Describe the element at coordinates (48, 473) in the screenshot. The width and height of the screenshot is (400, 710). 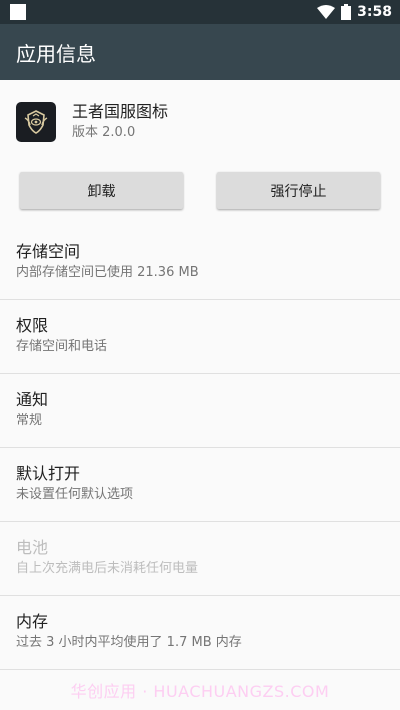
I see `item-title: 默认打开` at that location.